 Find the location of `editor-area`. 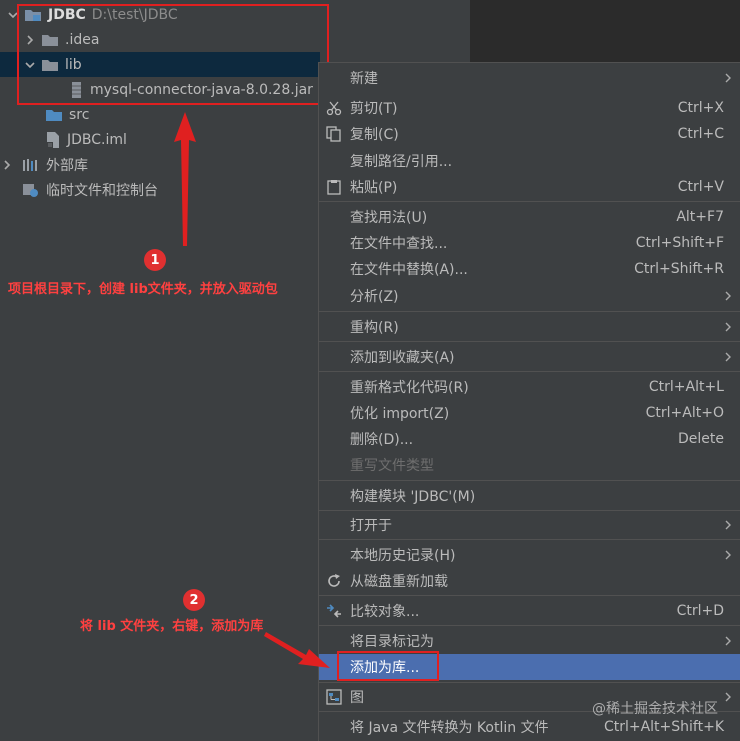

editor-area is located at coordinates (605, 31).